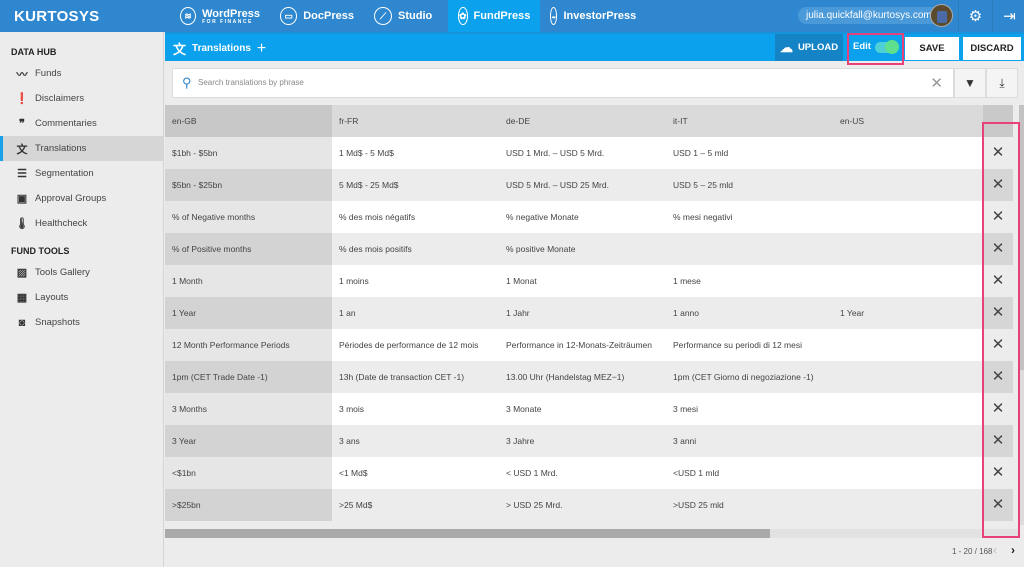 Image resolution: width=1024 pixels, height=567 pixels. What do you see at coordinates (248, 249) in the screenshot?
I see `translation-cell-en-gb: % of Positive months` at bounding box center [248, 249].